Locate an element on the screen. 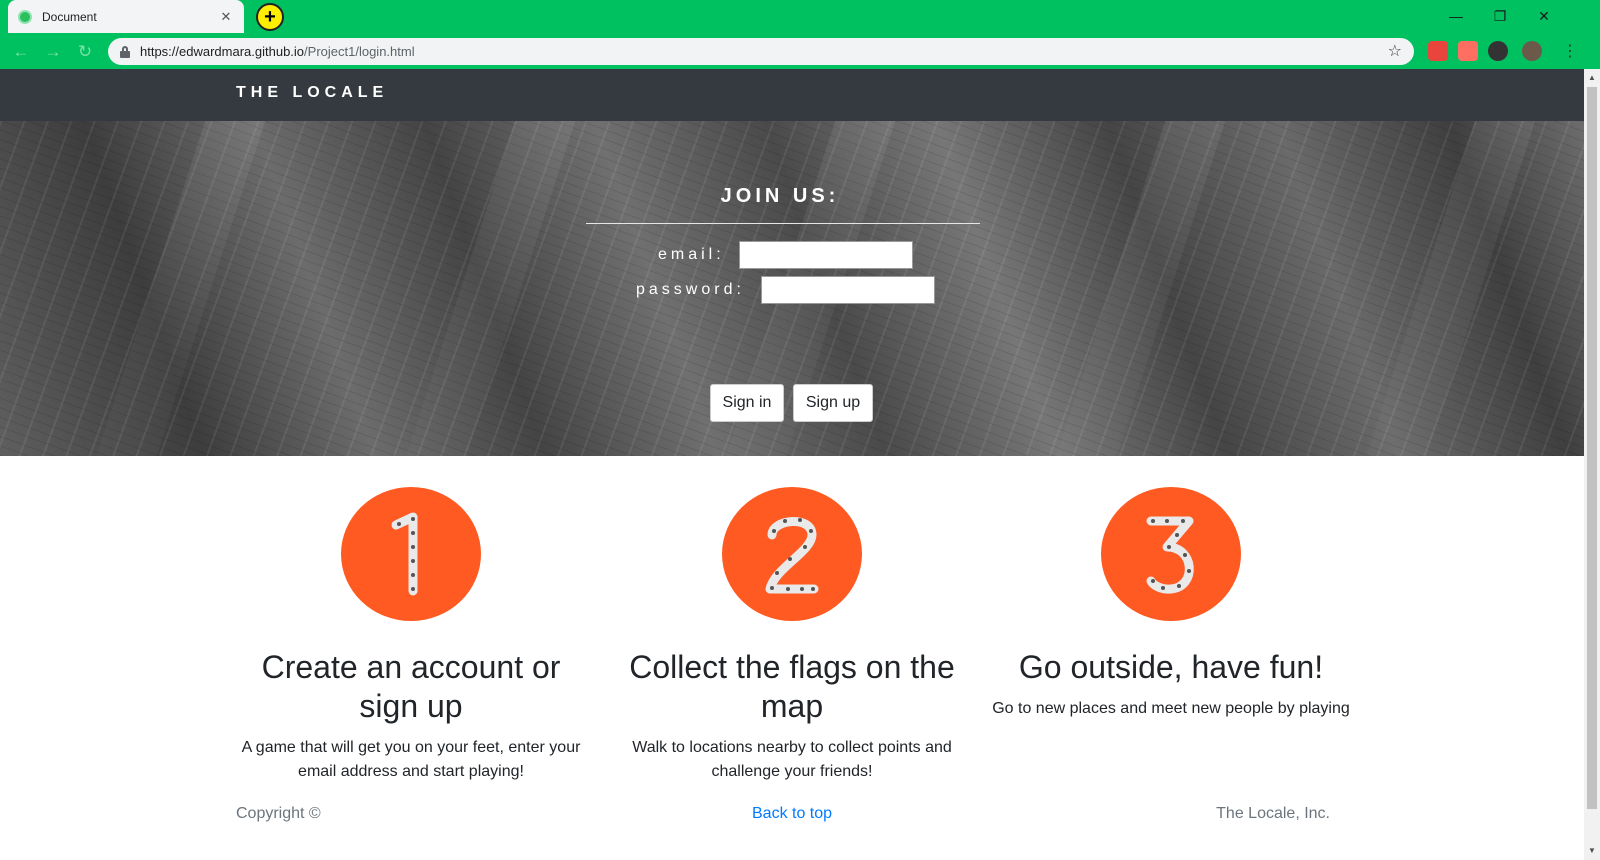 The width and height of the screenshot is (1600, 860). site-footer: Copyright © Back to top The Locale, Inc. is located at coordinates (792, 817).